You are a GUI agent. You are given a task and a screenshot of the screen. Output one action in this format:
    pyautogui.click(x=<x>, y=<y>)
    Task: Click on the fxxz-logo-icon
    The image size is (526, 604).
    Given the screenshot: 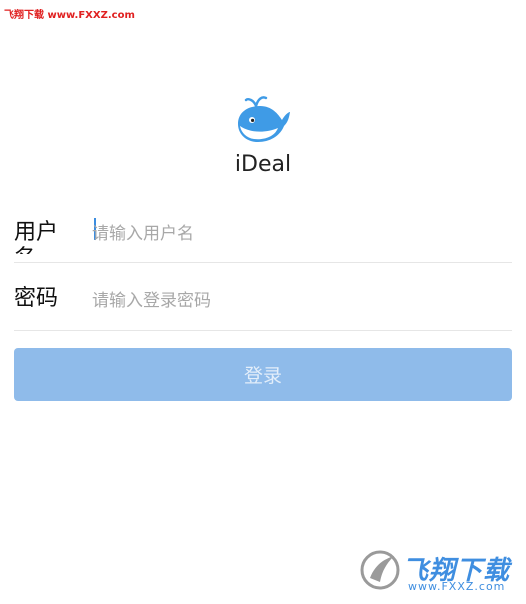 What is the action you would take?
    pyautogui.click(x=380, y=570)
    